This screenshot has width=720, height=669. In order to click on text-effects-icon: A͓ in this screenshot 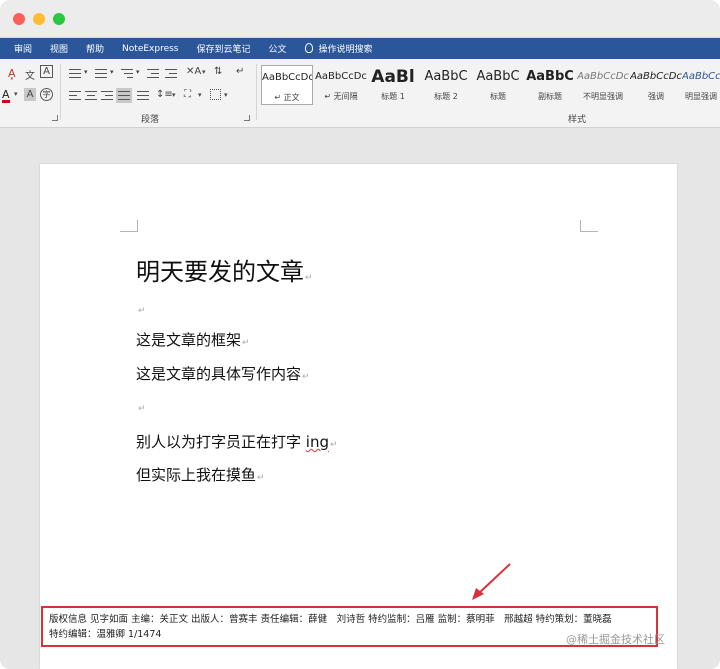, I will do `click(12, 73)`.